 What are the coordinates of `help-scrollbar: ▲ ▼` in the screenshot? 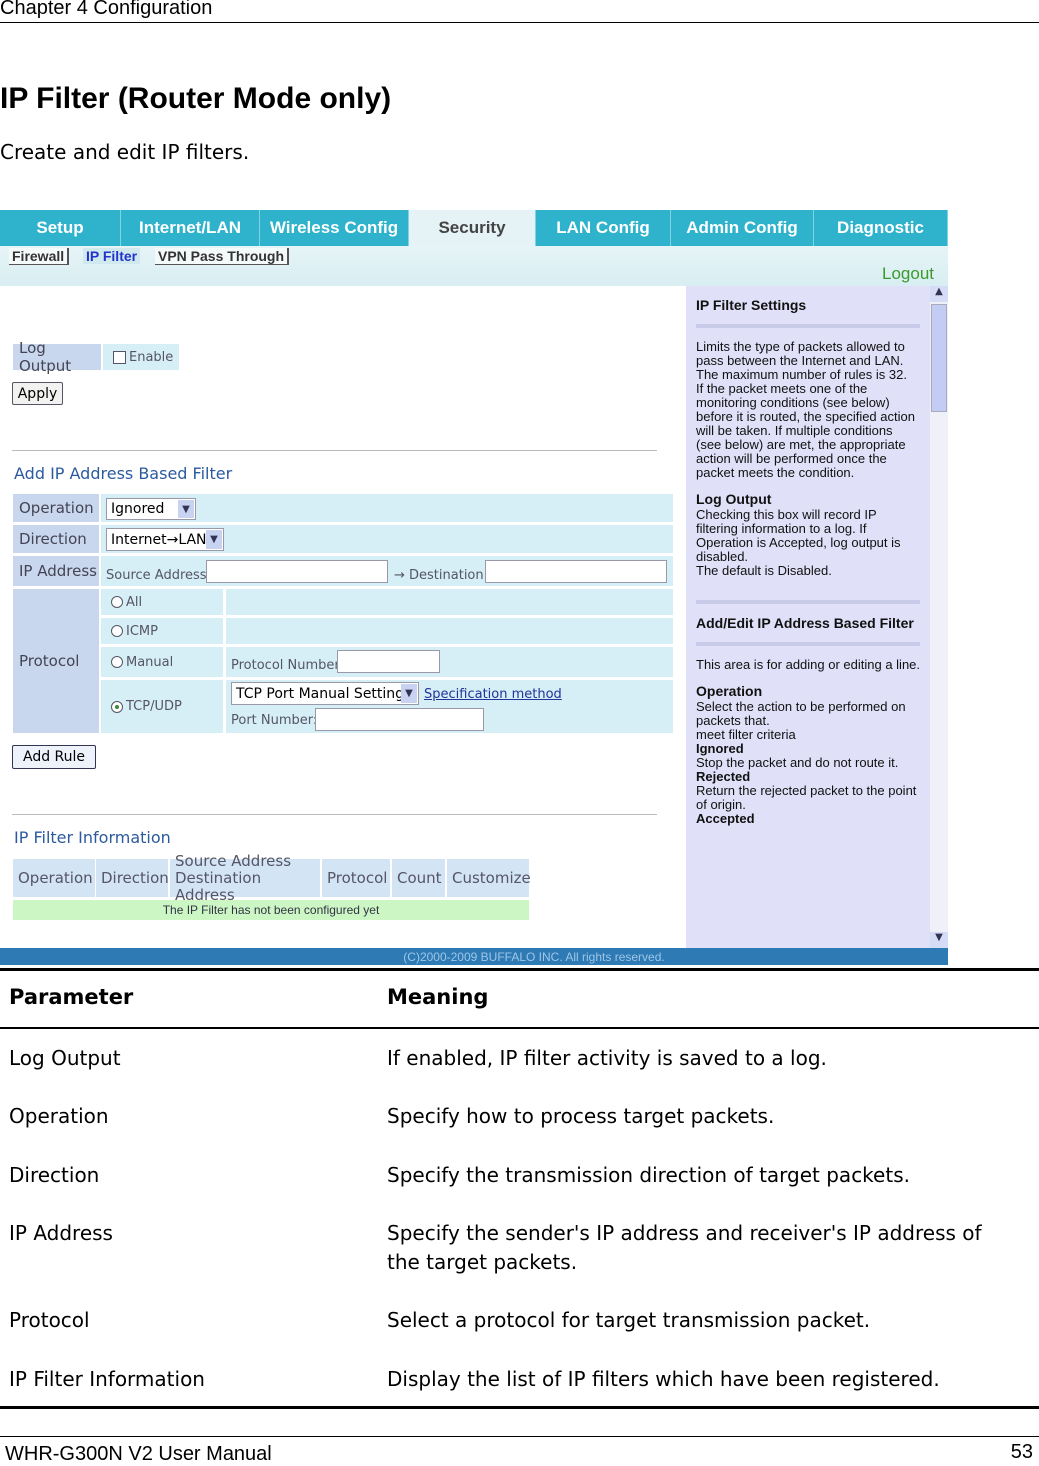 It's located at (939, 617).